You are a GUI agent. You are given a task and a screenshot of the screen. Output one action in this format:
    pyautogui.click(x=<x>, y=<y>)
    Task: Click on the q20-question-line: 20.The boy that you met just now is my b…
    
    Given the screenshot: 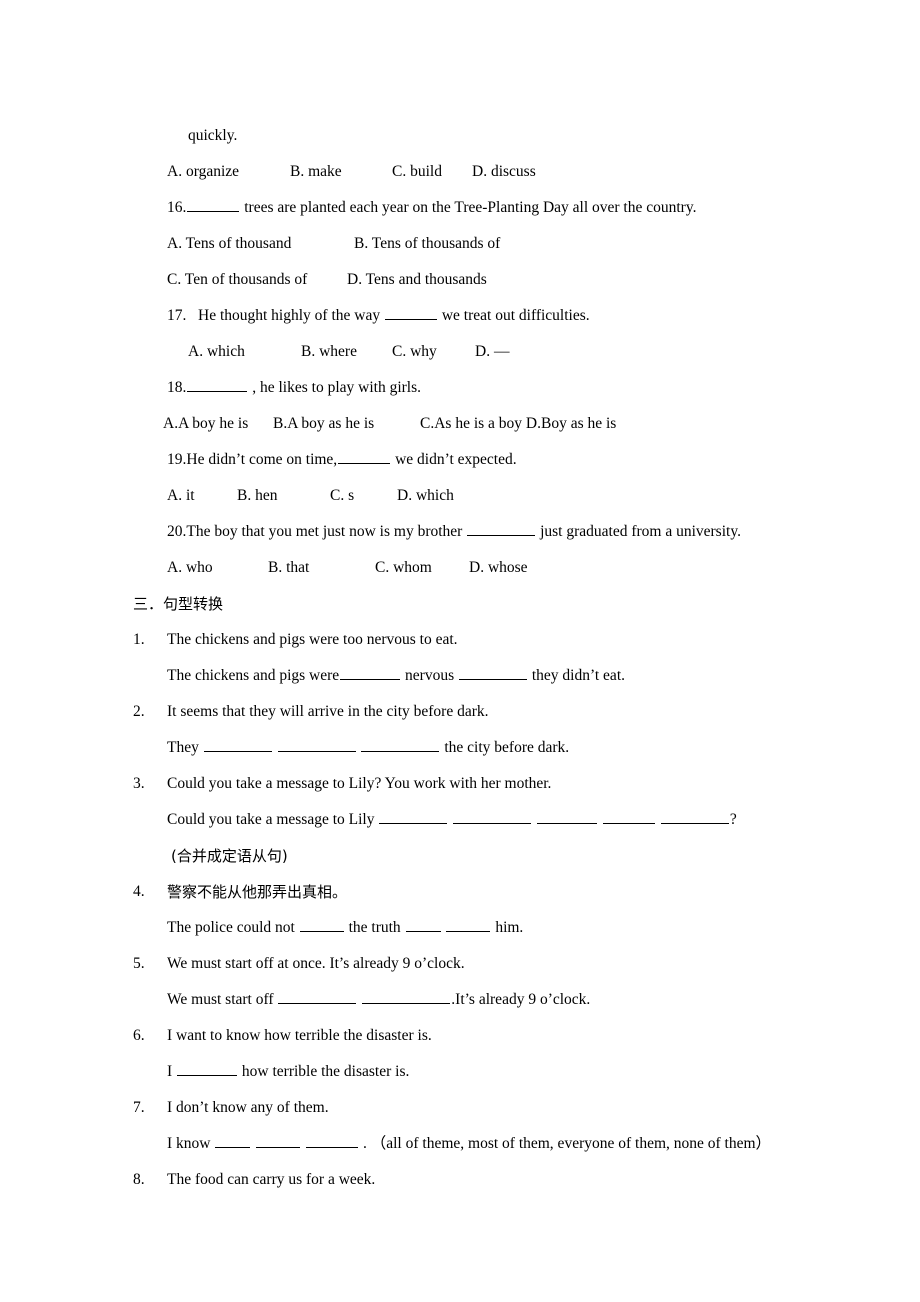 What is the action you would take?
    pyautogui.click(x=493, y=532)
    